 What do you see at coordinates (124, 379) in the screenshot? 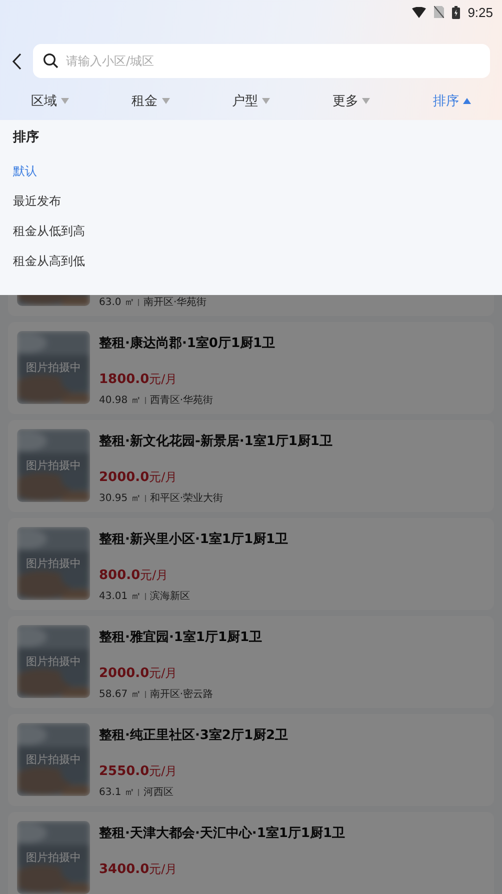
I see `price: 1800.0` at bounding box center [124, 379].